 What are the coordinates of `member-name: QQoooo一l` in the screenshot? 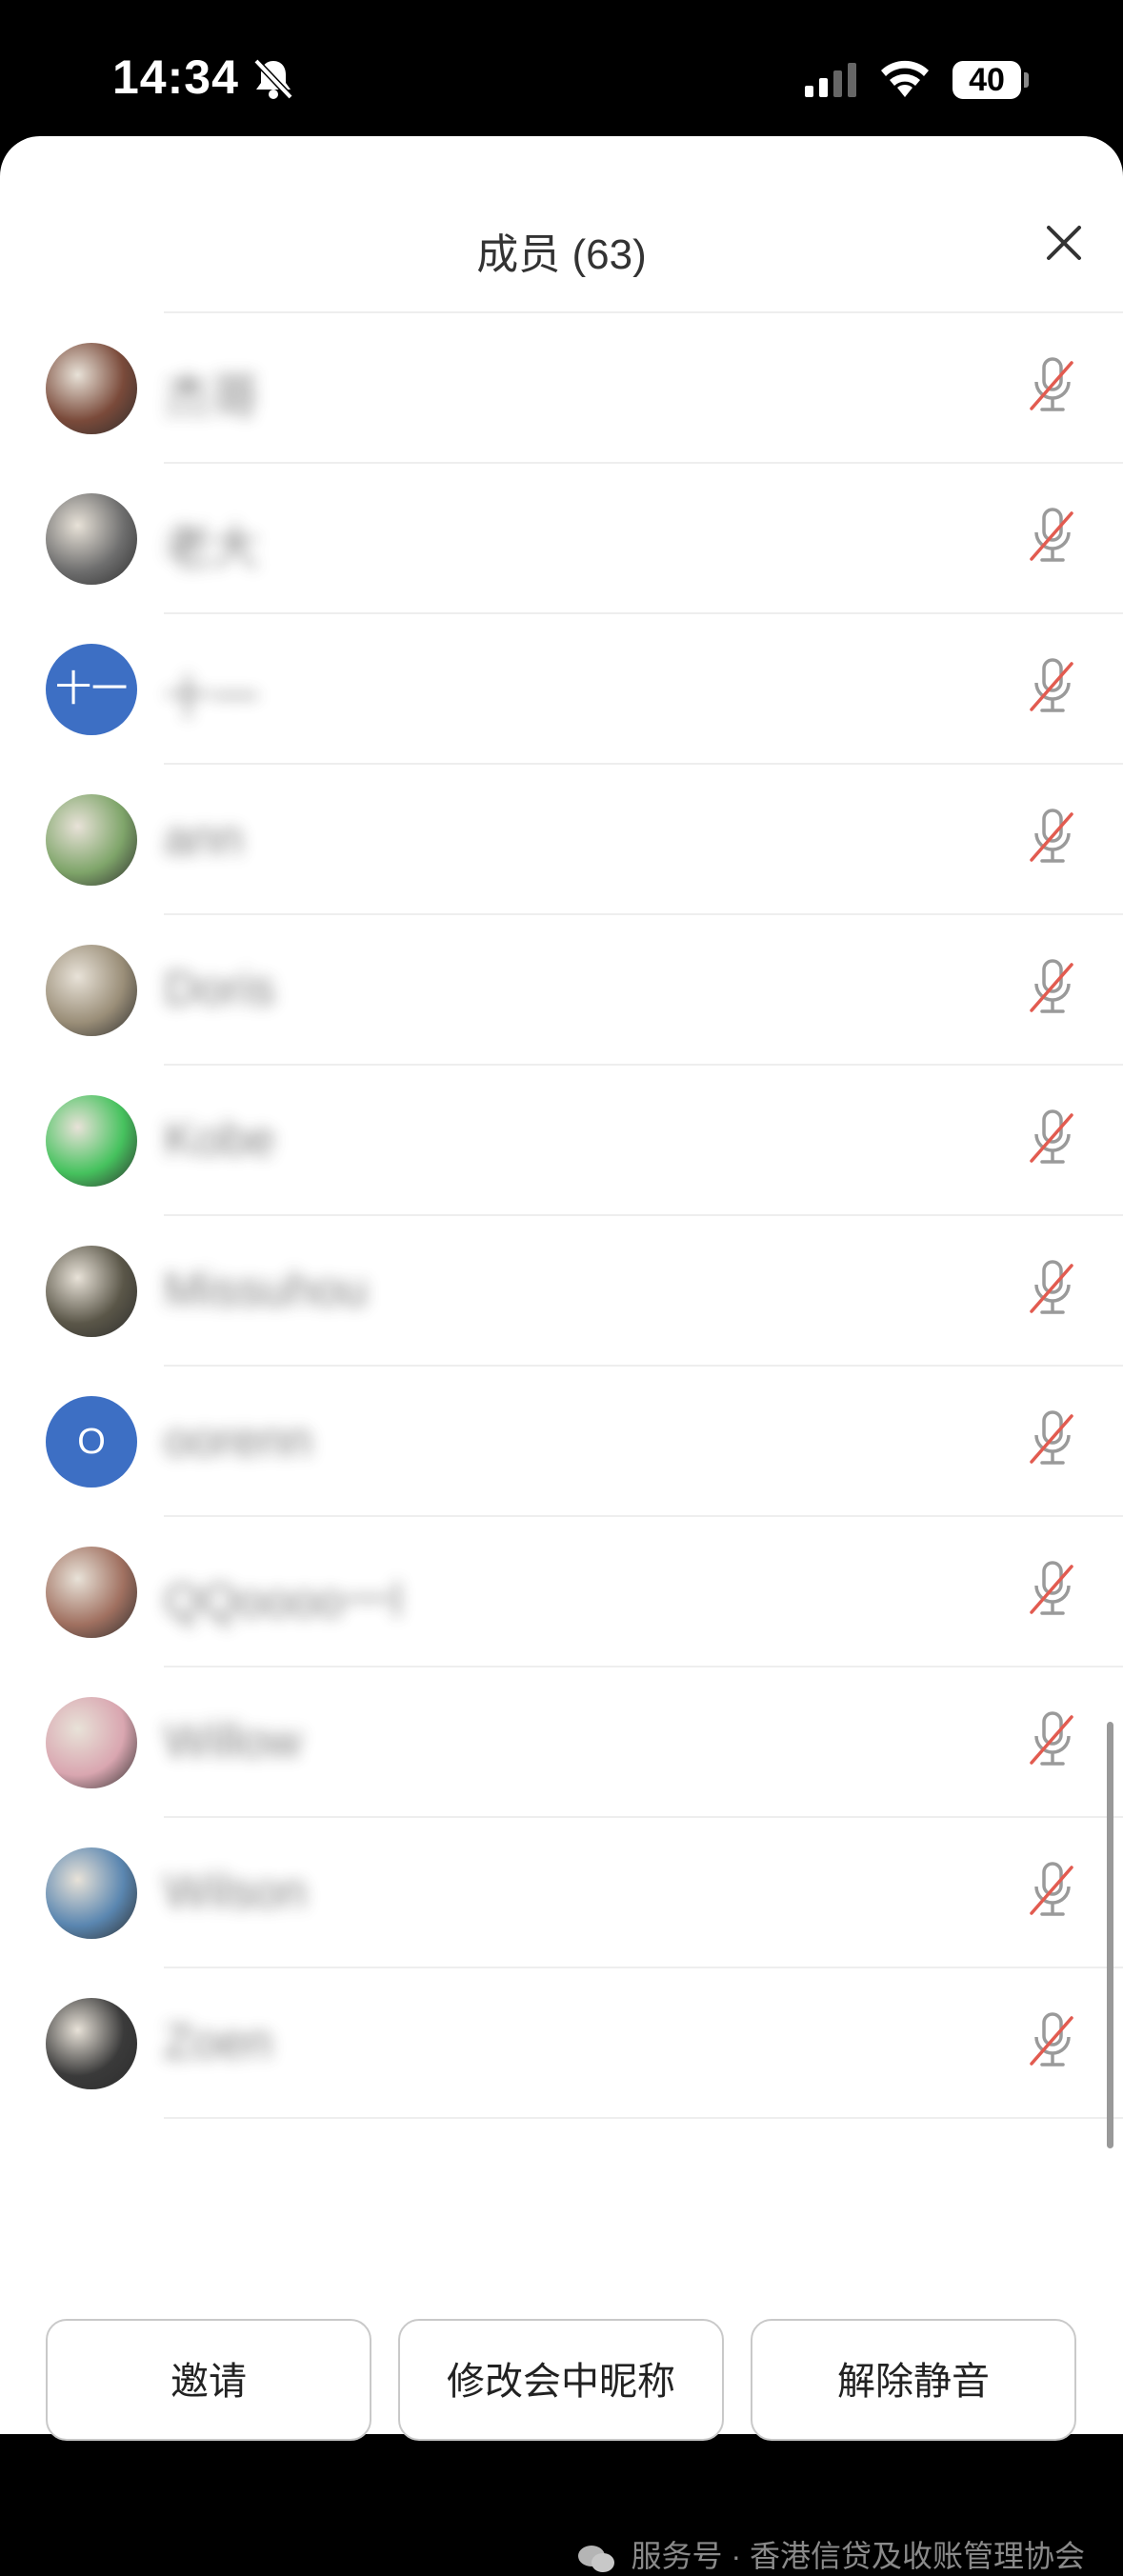 It's located at (283, 1600).